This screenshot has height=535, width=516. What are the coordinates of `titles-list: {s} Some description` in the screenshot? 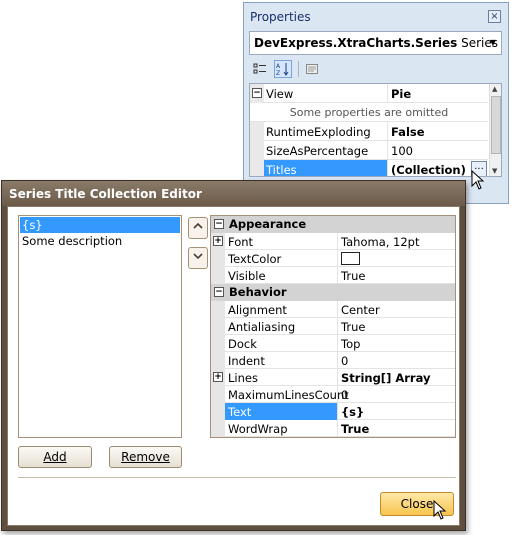 It's located at (100, 326).